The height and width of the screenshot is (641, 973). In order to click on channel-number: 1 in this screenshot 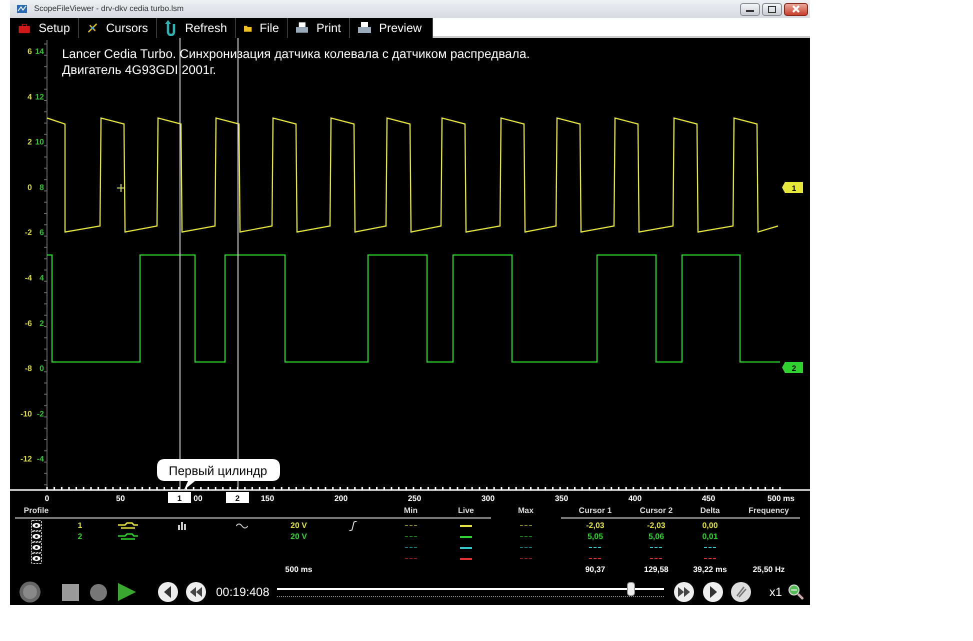, I will do `click(80, 525)`.